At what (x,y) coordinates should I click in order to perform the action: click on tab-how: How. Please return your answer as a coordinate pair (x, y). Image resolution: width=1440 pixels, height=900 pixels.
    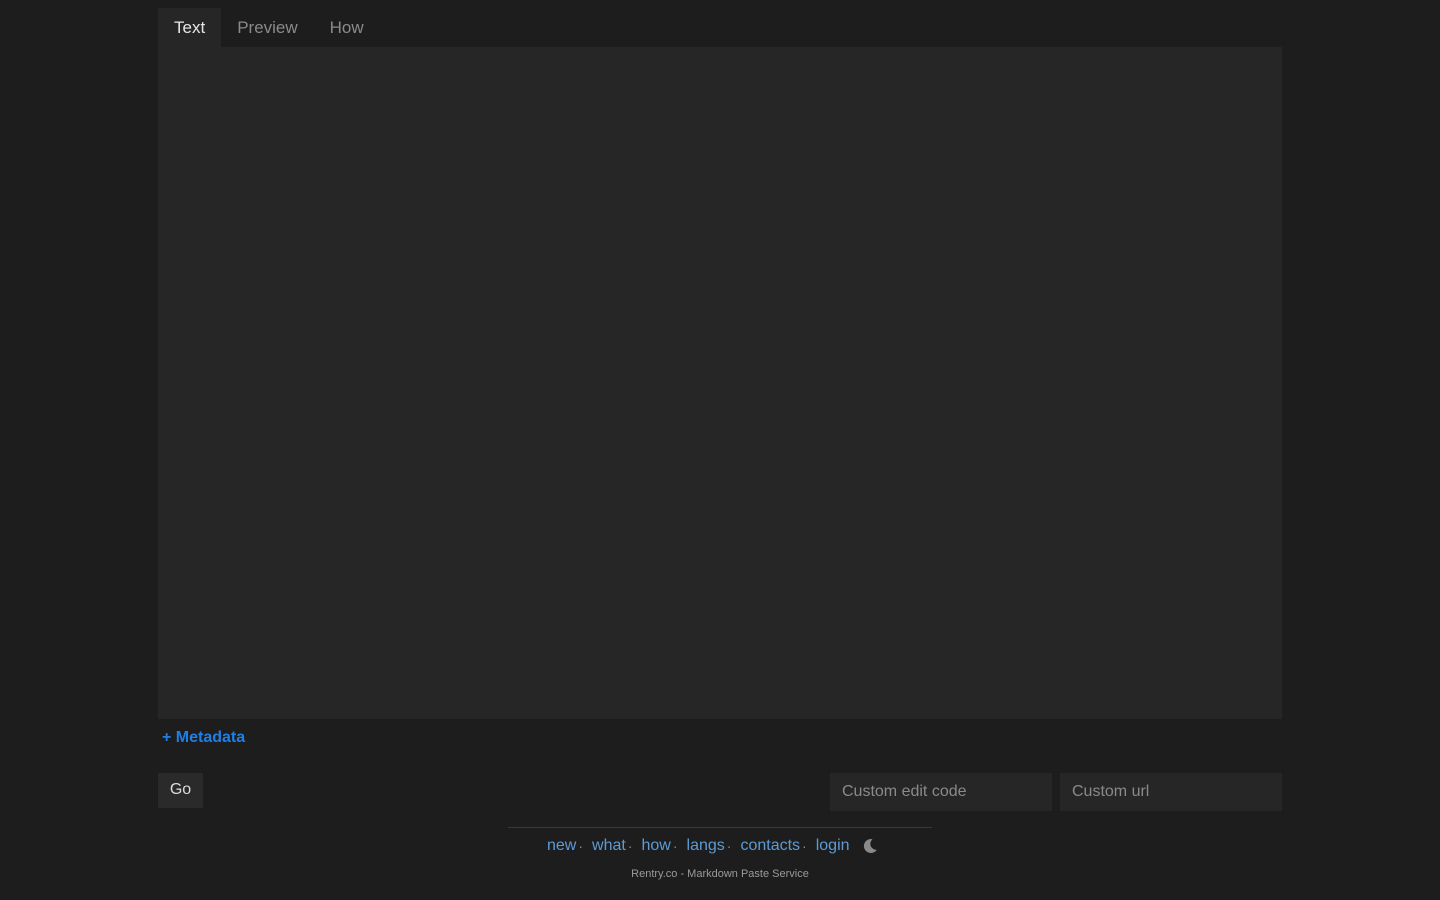
    Looking at the image, I should click on (347, 27).